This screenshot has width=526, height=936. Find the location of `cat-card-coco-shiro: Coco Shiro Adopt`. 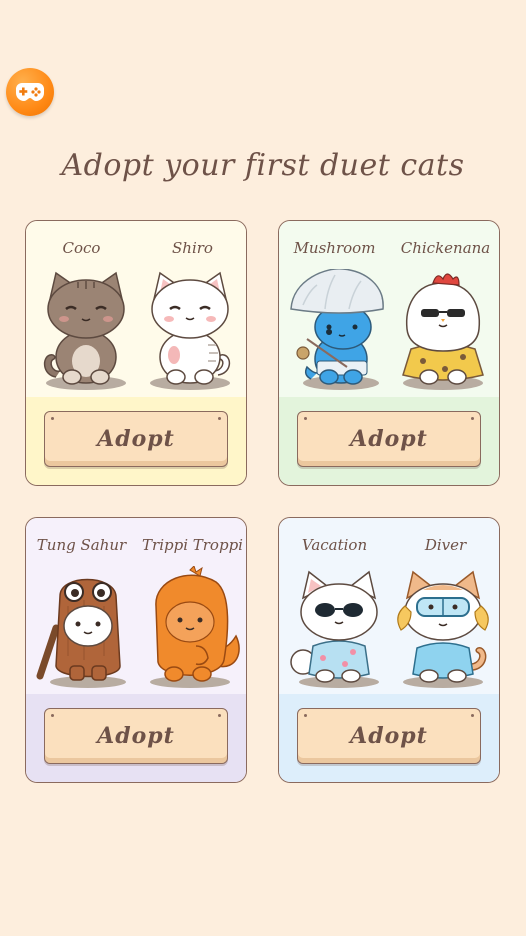

cat-card-coco-shiro: Coco Shiro Adopt is located at coordinates (136, 353).